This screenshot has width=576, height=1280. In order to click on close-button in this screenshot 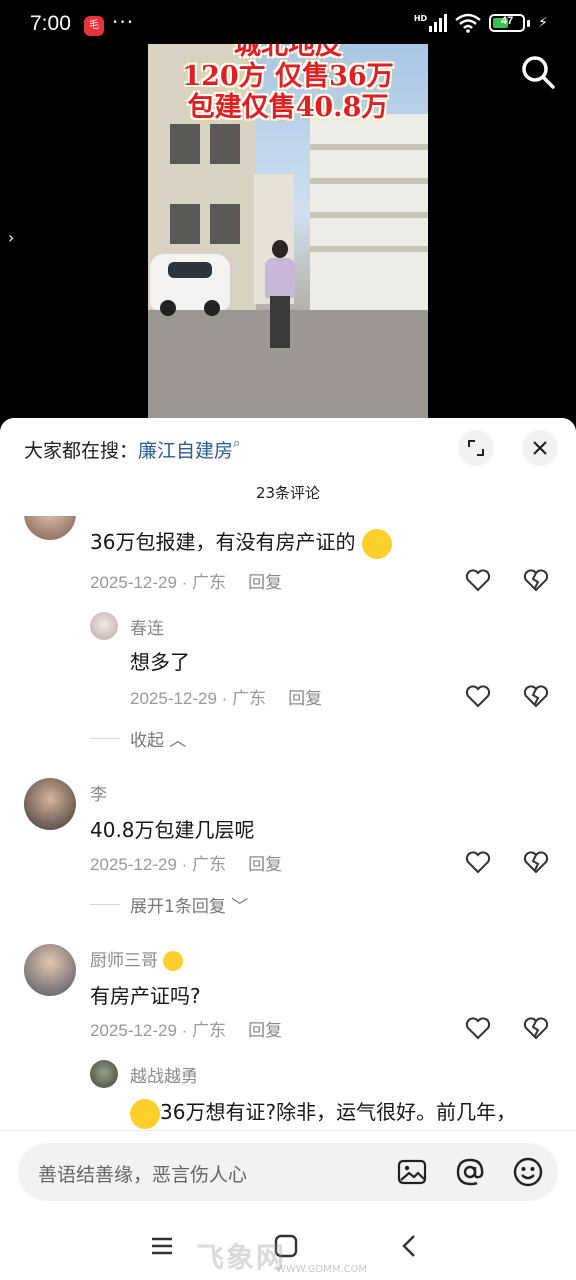, I will do `click(540, 448)`.